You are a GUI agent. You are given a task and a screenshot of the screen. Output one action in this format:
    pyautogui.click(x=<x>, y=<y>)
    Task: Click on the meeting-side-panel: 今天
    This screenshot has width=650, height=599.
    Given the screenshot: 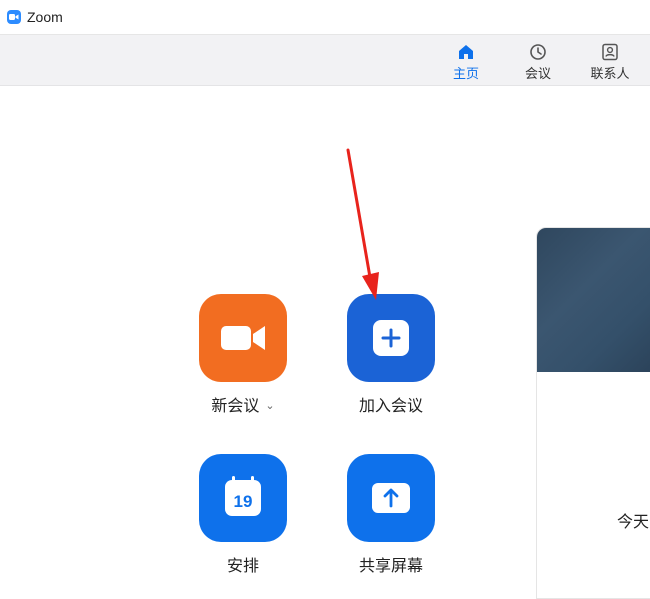 What is the action you would take?
    pyautogui.click(x=593, y=413)
    